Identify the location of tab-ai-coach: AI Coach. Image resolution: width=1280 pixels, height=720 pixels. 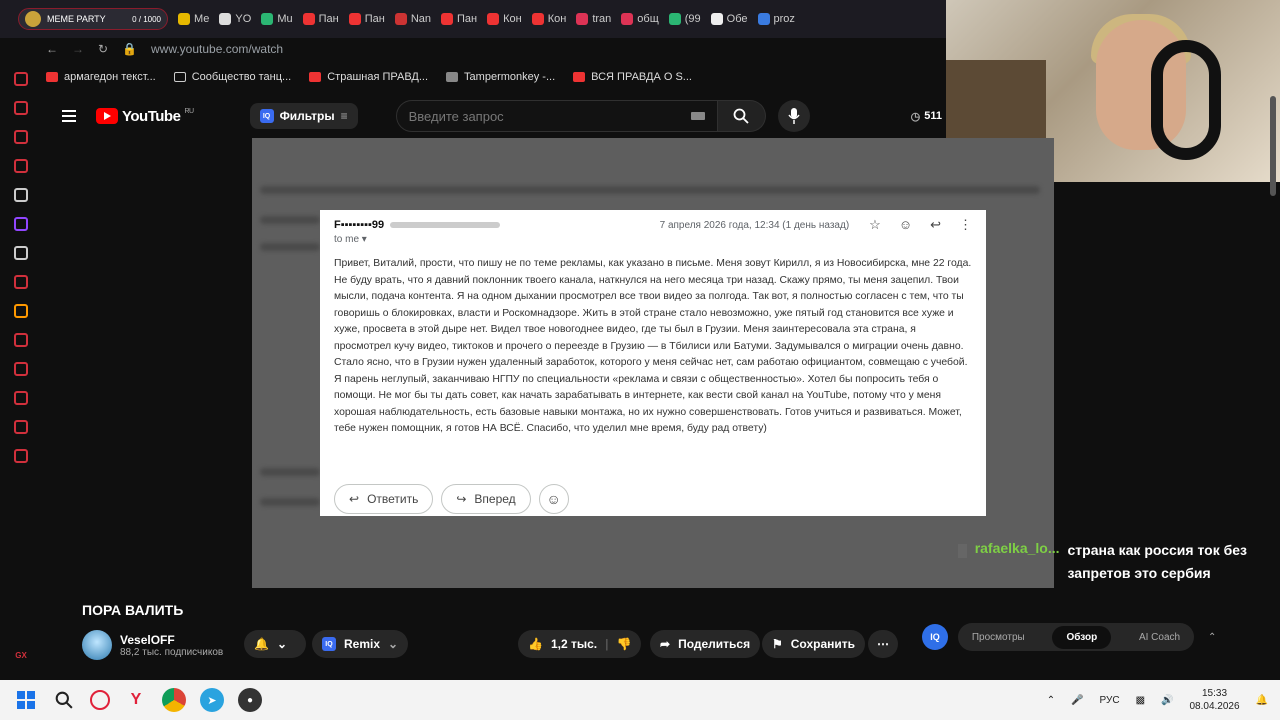
(1159, 637).